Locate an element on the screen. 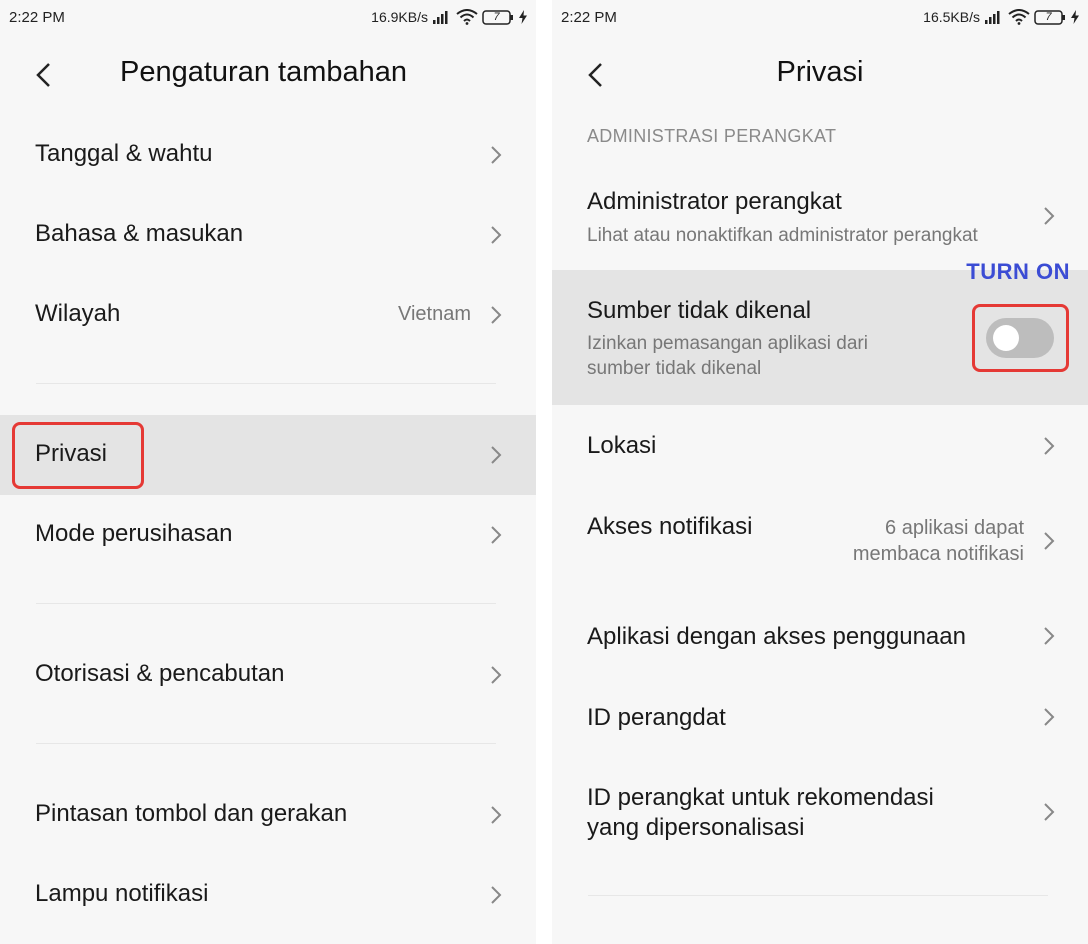 Image resolution: width=1088 pixels, height=944 pixels. menu-item-label: yang dipersonalisasi is located at coordinates (696, 827).